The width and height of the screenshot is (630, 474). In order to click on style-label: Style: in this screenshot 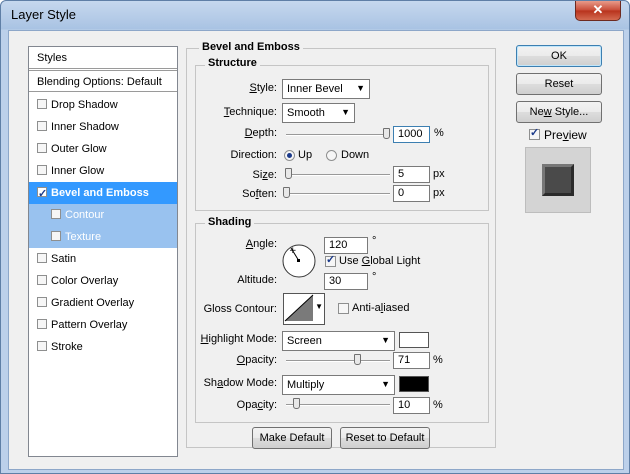, I will do `click(263, 88)`.